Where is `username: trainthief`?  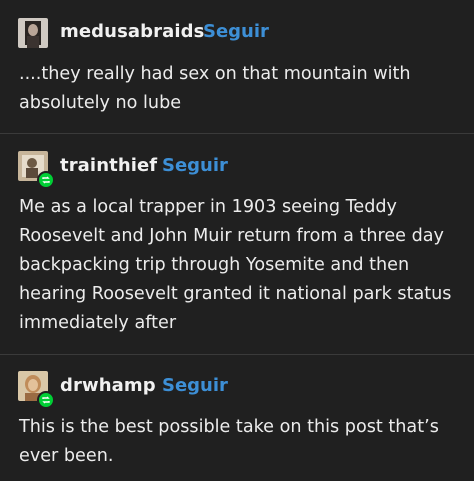 username: trainthief is located at coordinates (108, 165).